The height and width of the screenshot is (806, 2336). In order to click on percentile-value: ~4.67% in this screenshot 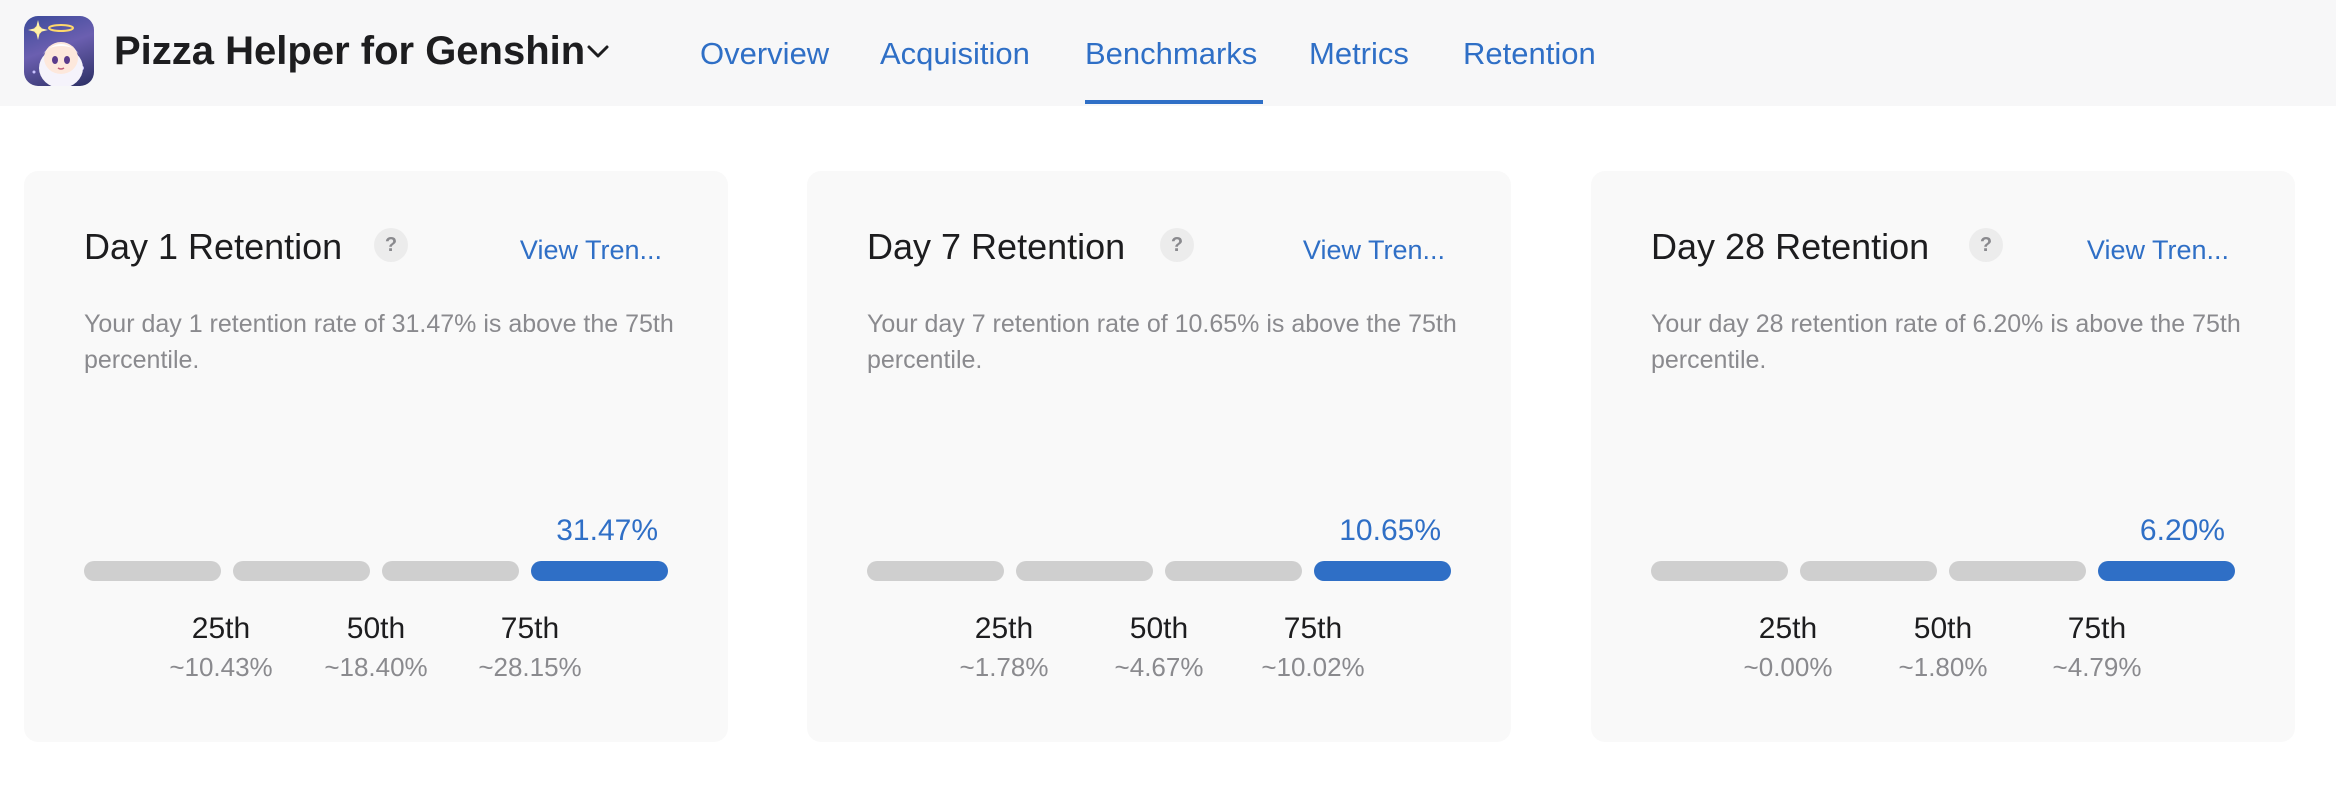, I will do `click(1159, 667)`.